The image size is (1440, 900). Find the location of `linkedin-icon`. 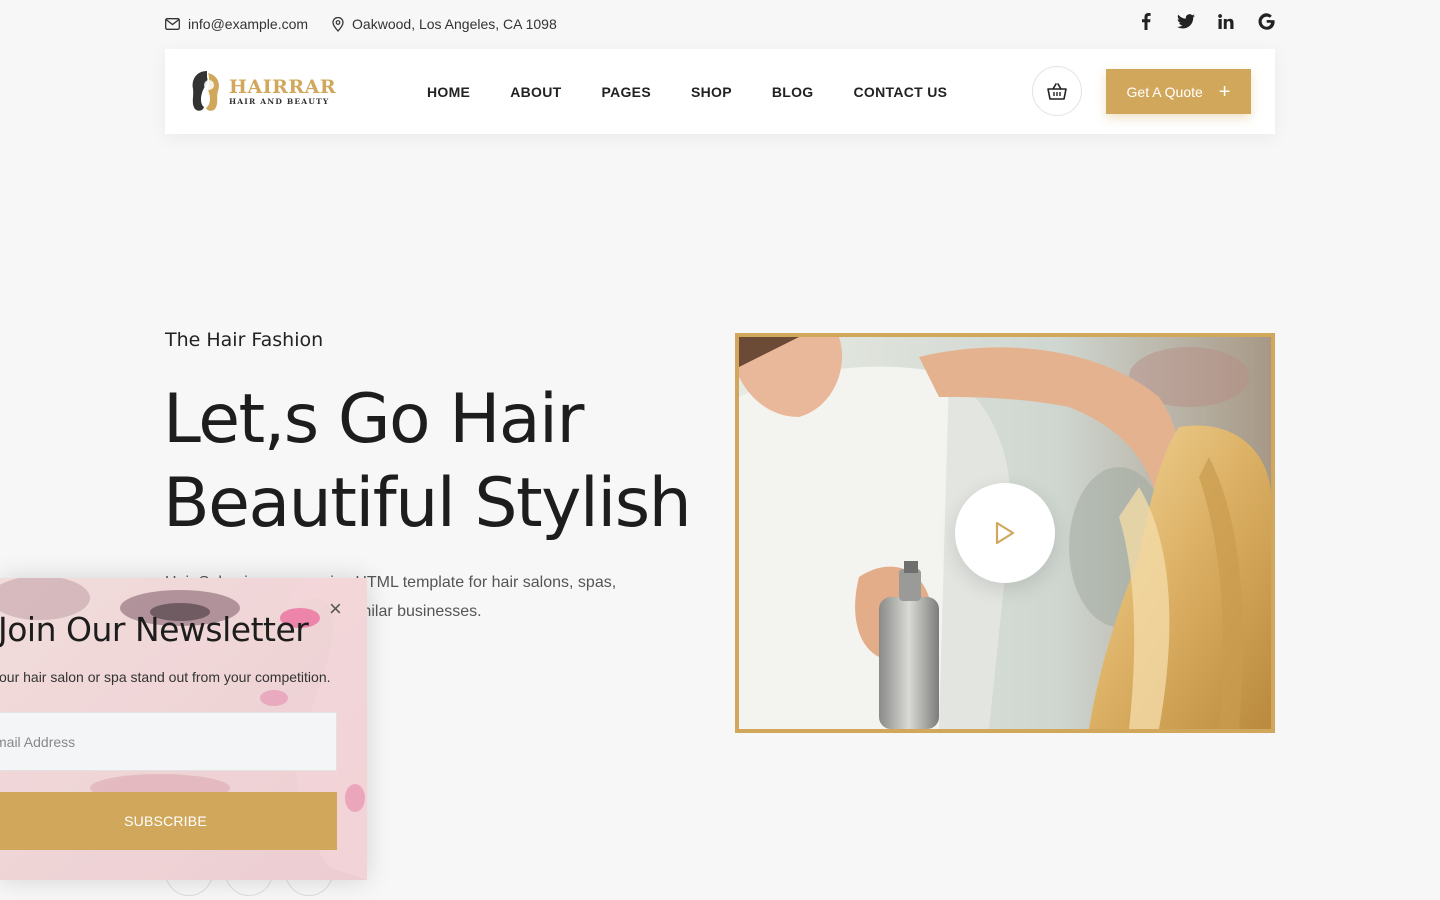

linkedin-icon is located at coordinates (1226, 24).